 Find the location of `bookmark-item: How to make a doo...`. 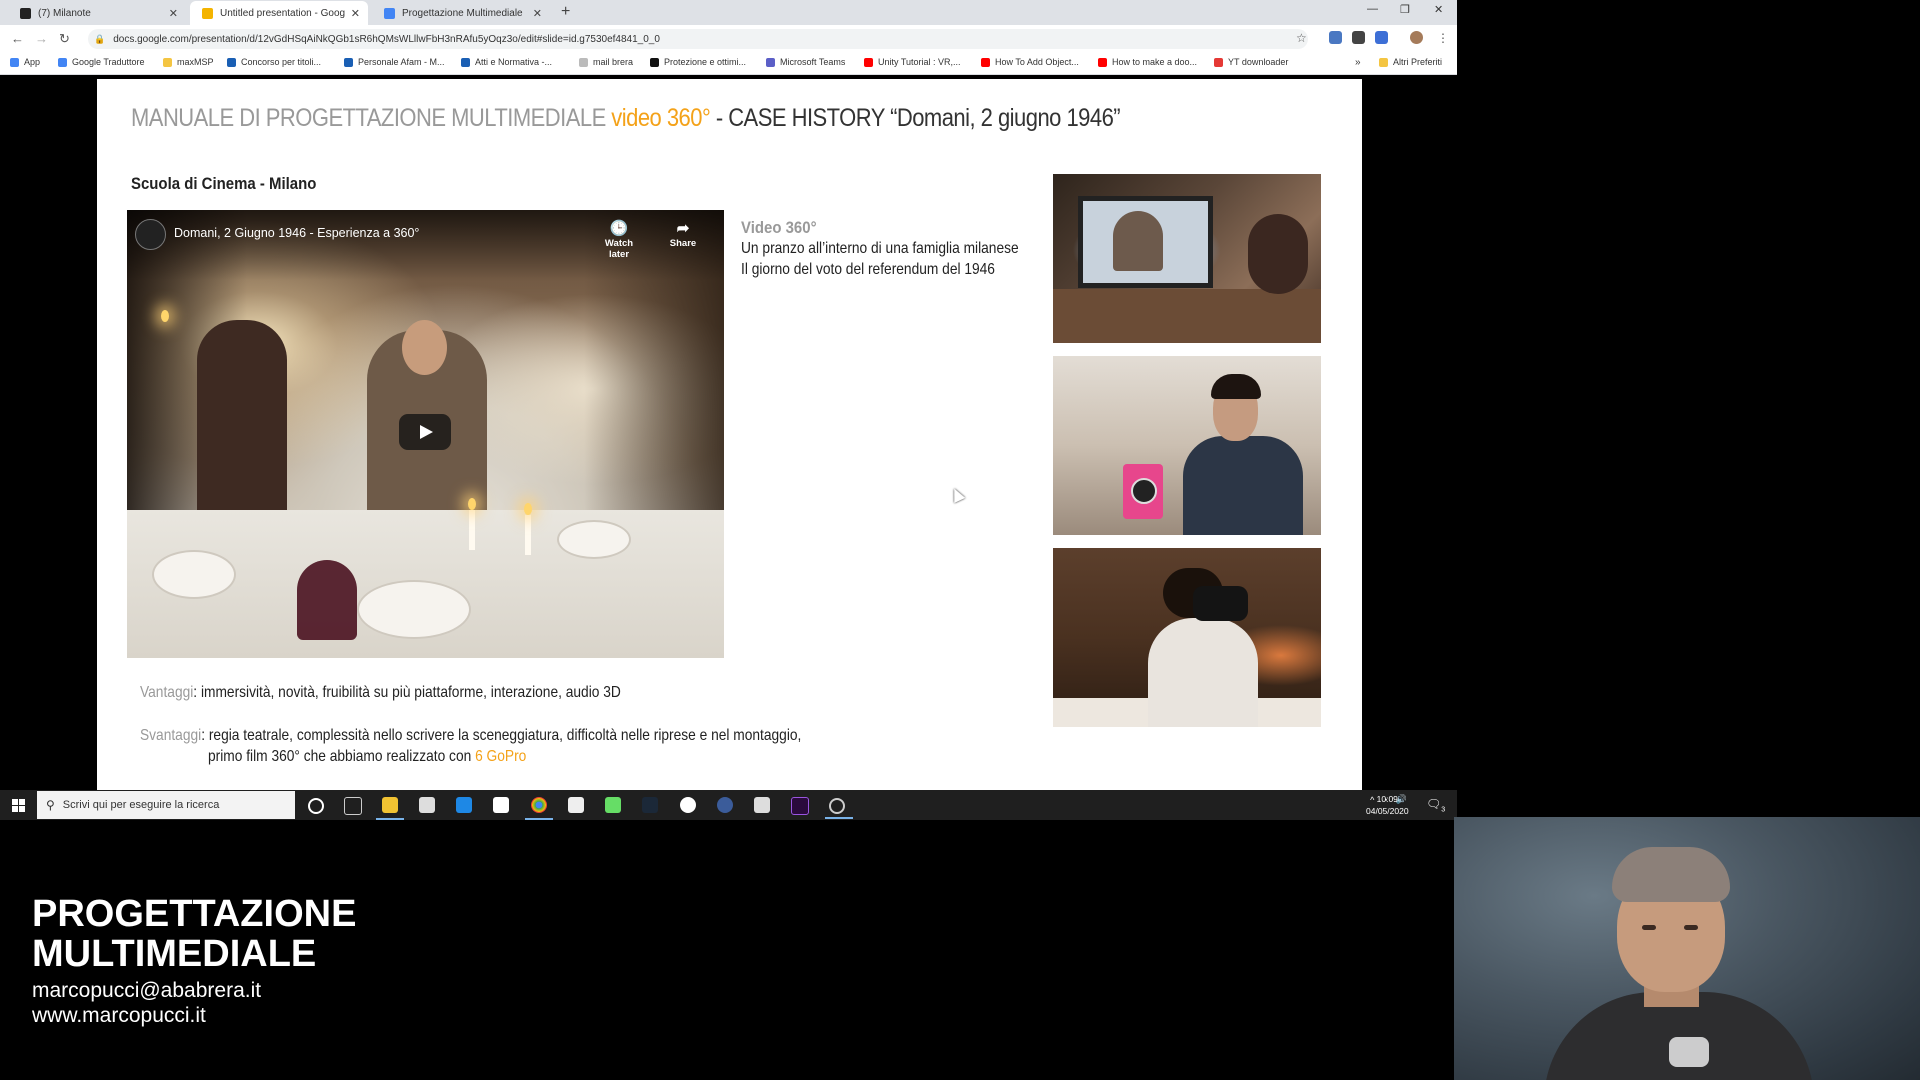

bookmark-item: How to make a doo... is located at coordinates (1147, 62).